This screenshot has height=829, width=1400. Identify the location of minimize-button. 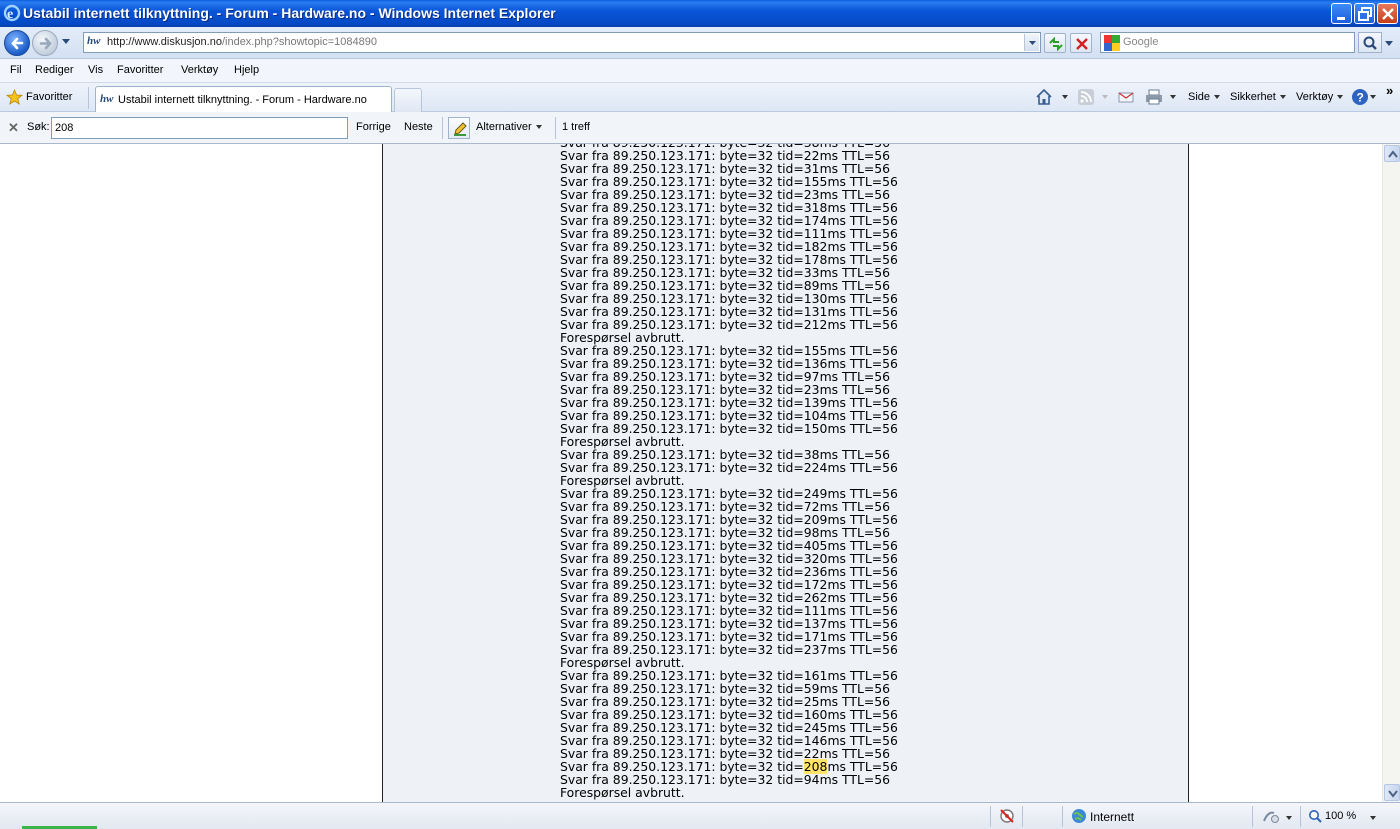
(1341, 13).